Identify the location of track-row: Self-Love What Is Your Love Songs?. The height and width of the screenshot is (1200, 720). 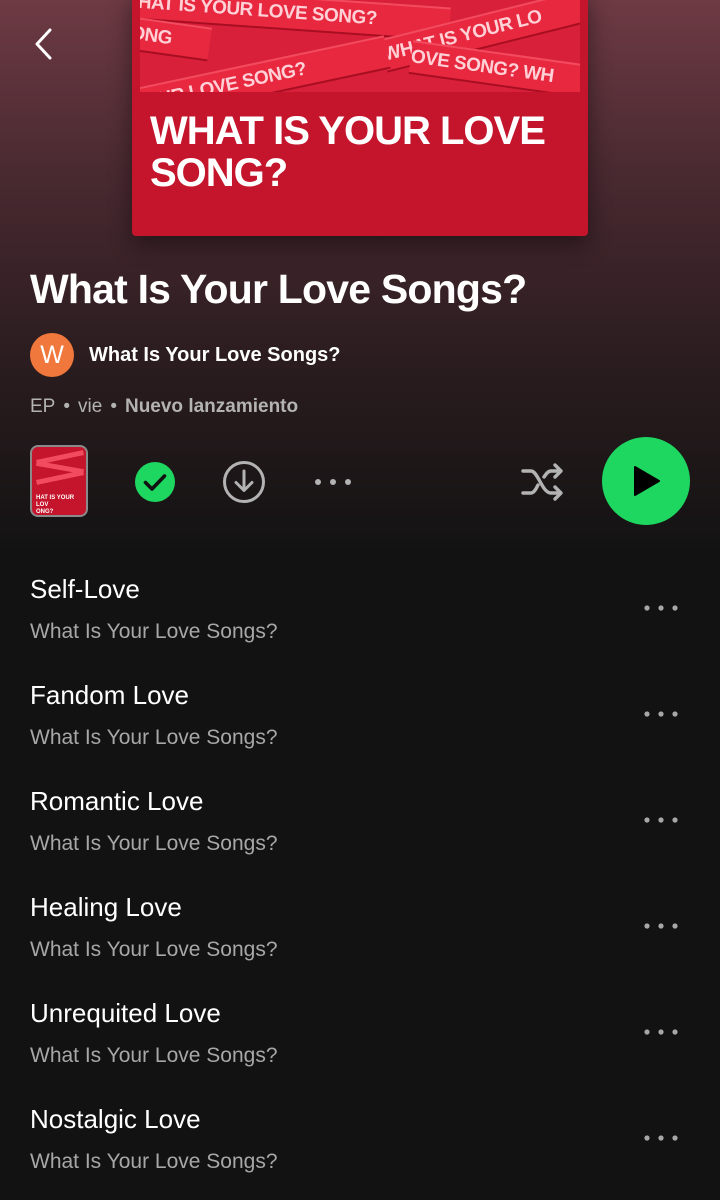
(360, 613).